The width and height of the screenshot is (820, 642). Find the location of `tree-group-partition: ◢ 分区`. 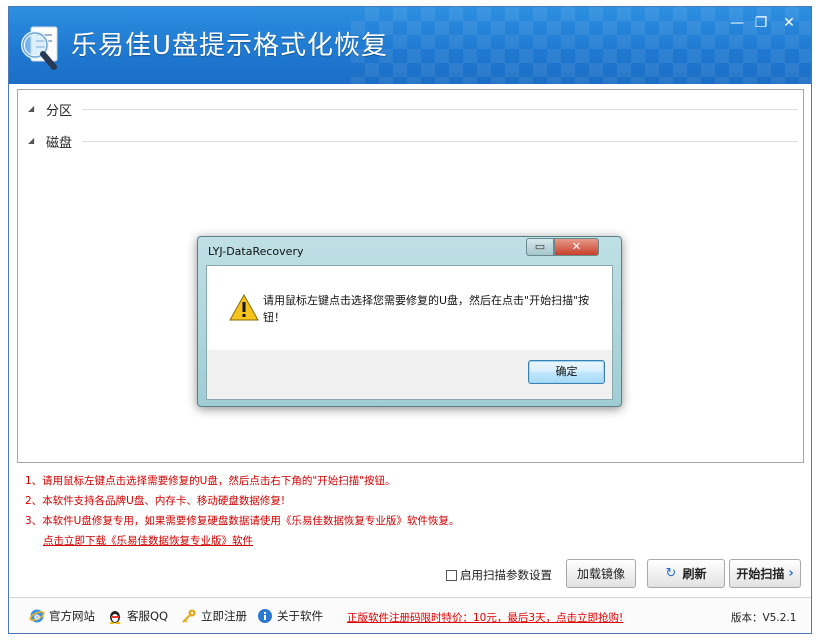

tree-group-partition: ◢ 分区 is located at coordinates (413, 110).